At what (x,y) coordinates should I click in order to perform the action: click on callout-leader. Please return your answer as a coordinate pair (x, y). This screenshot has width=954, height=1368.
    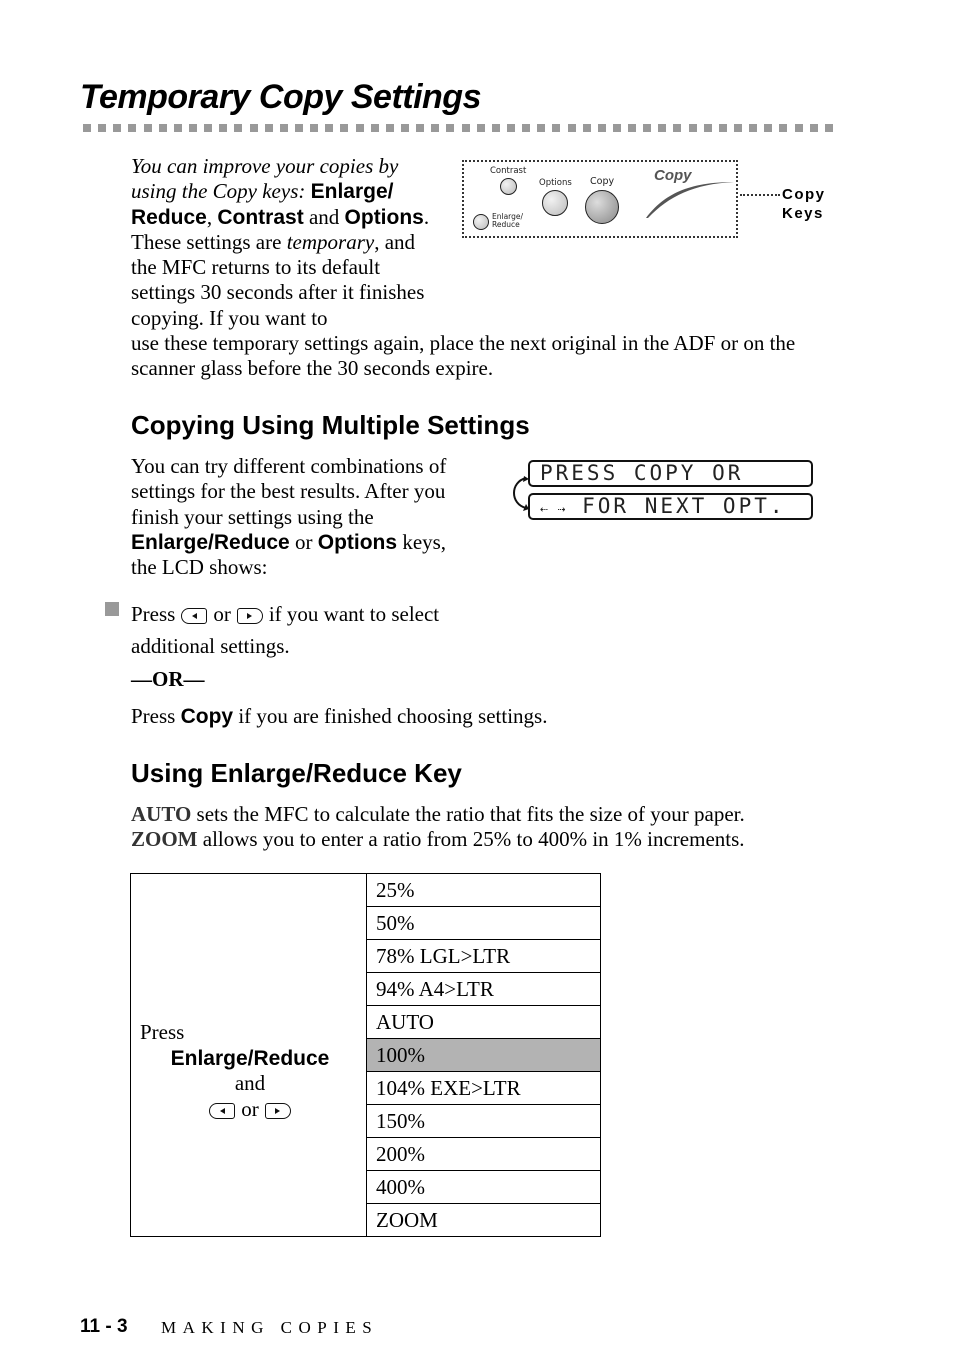
    Looking at the image, I should click on (760, 195).